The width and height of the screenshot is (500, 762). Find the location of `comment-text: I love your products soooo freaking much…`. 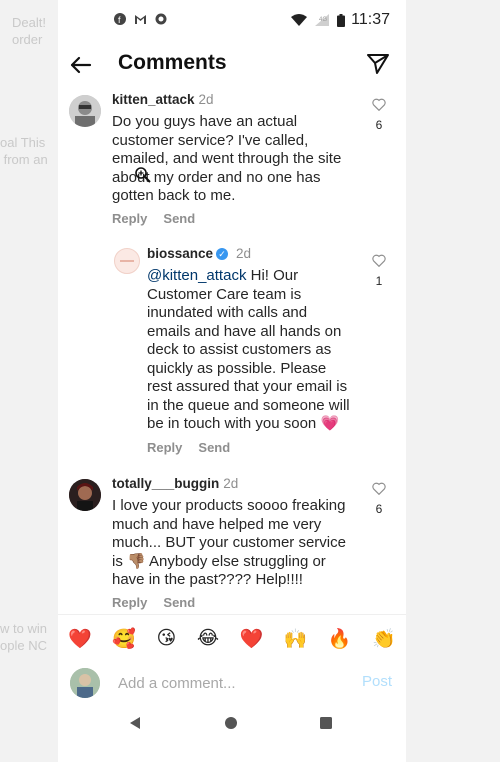

comment-text: I love your products soooo freaking much… is located at coordinates (242, 543).